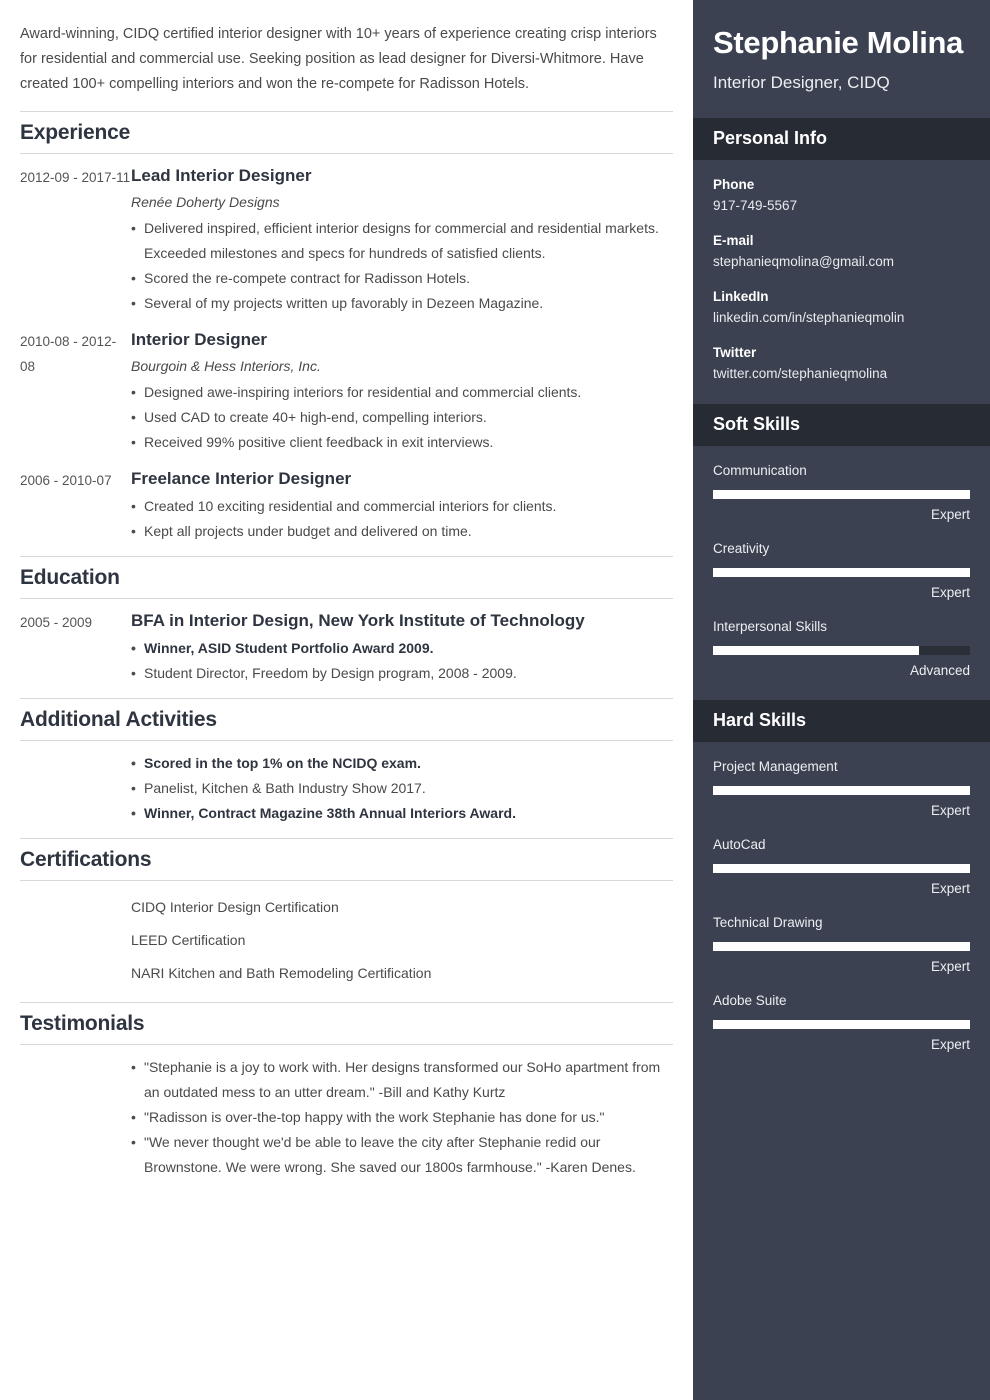 The image size is (990, 1400). I want to click on skill-name: Creativity, so click(741, 548).